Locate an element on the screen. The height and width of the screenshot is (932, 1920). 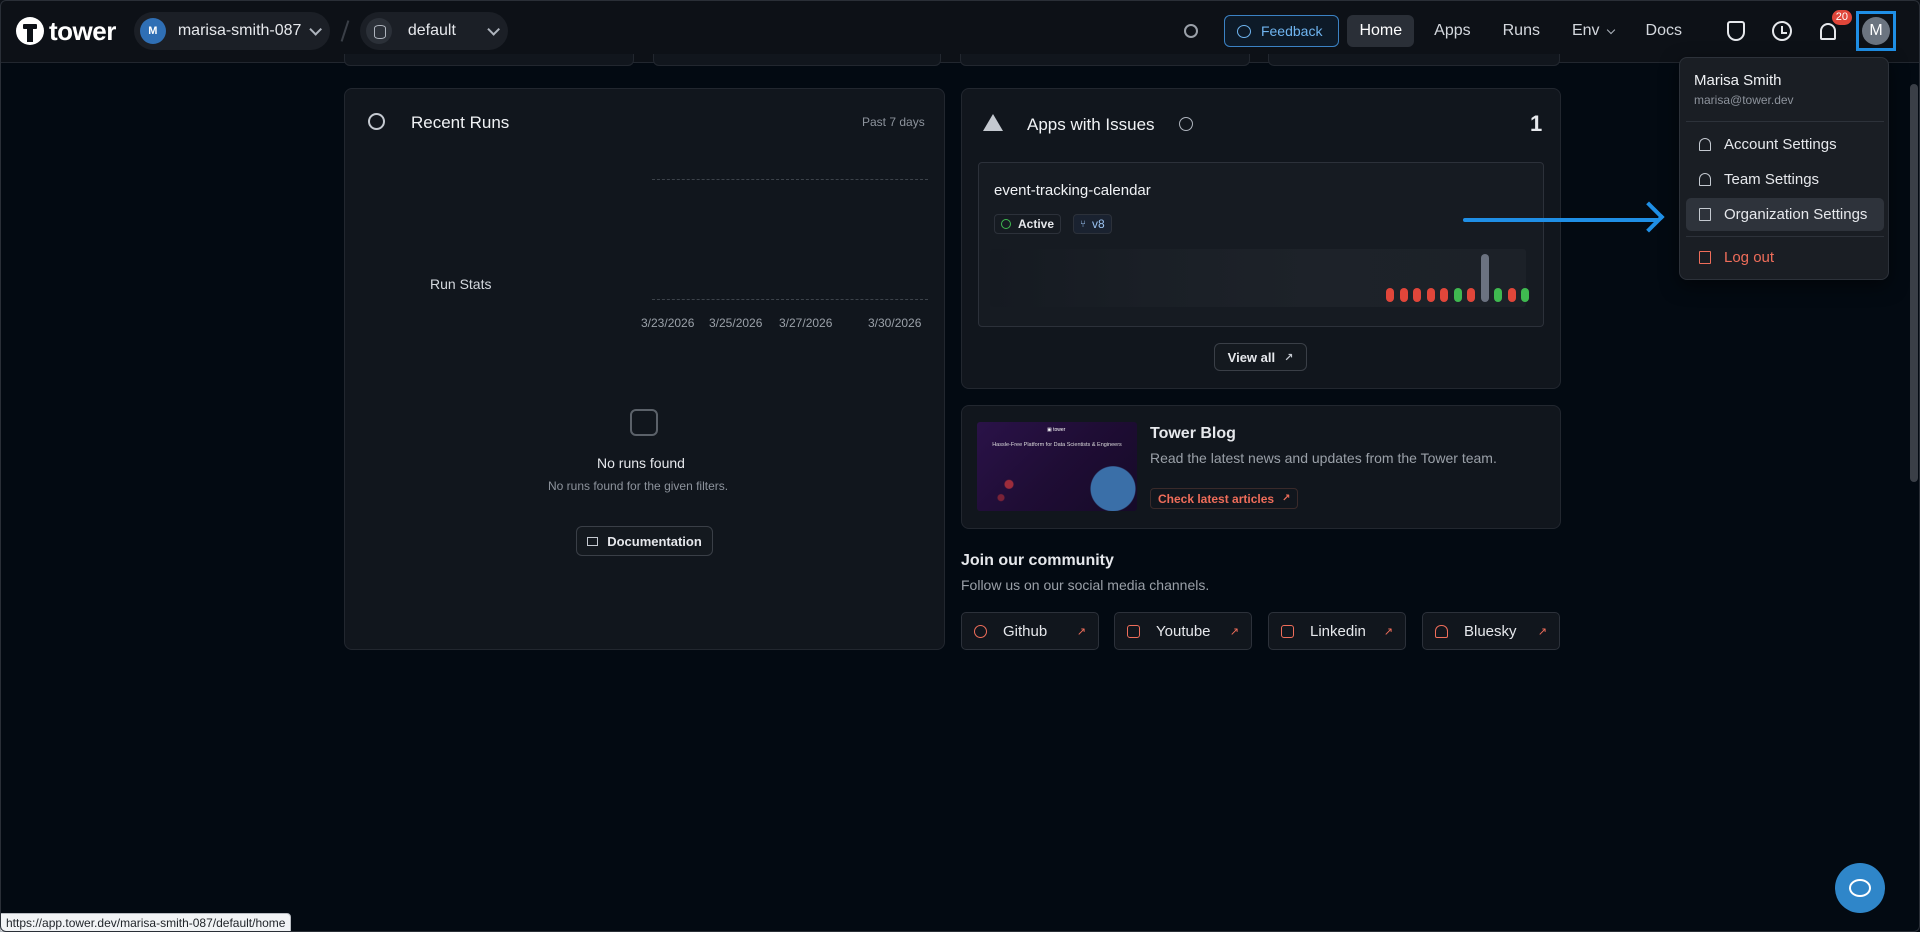
status-text: Active is located at coordinates (1036, 224).